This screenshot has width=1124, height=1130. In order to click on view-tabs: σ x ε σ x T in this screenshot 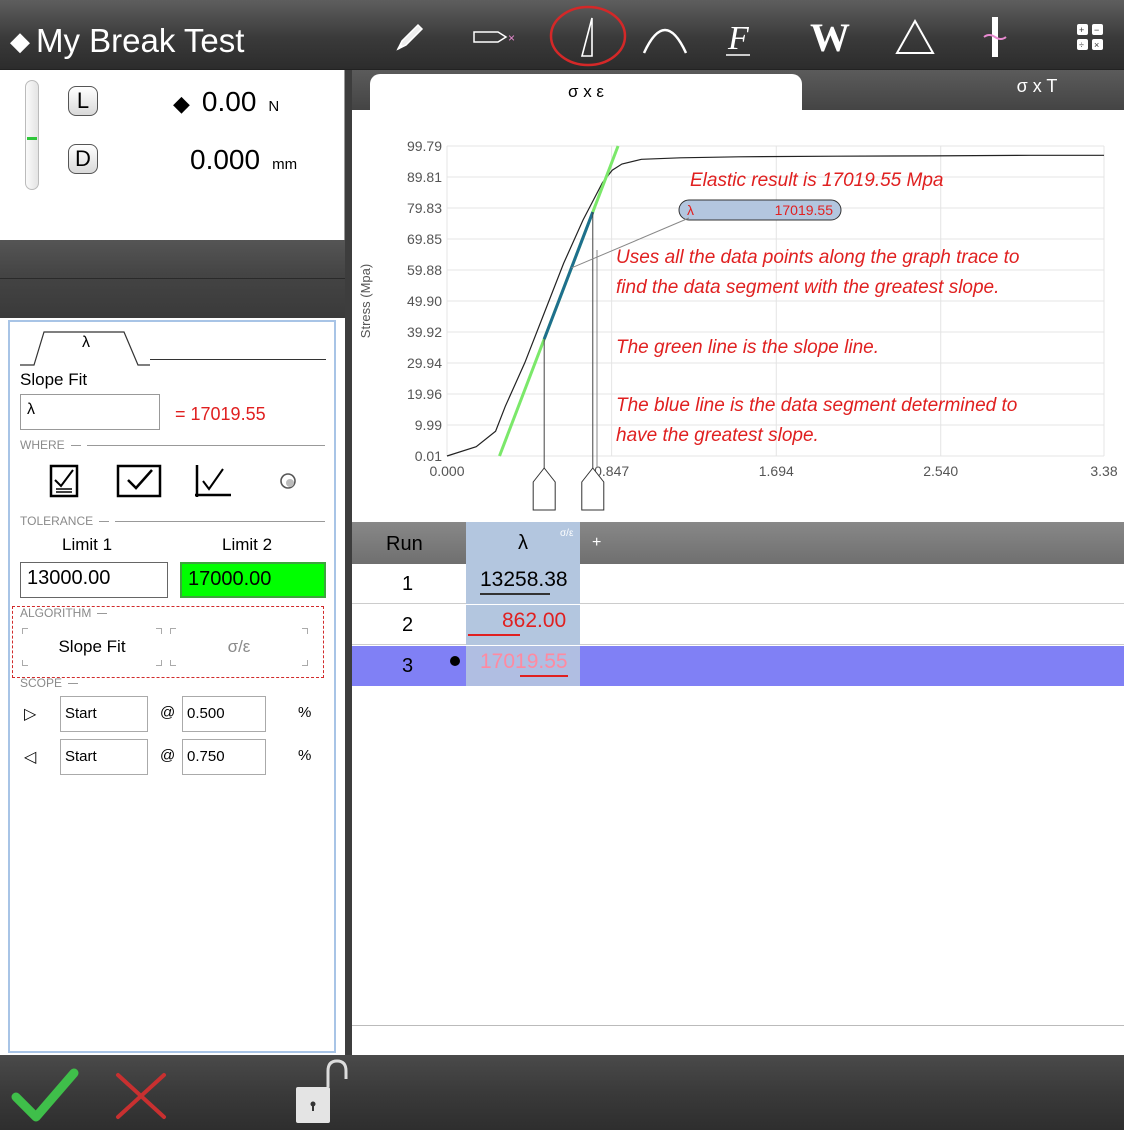, I will do `click(738, 90)`.